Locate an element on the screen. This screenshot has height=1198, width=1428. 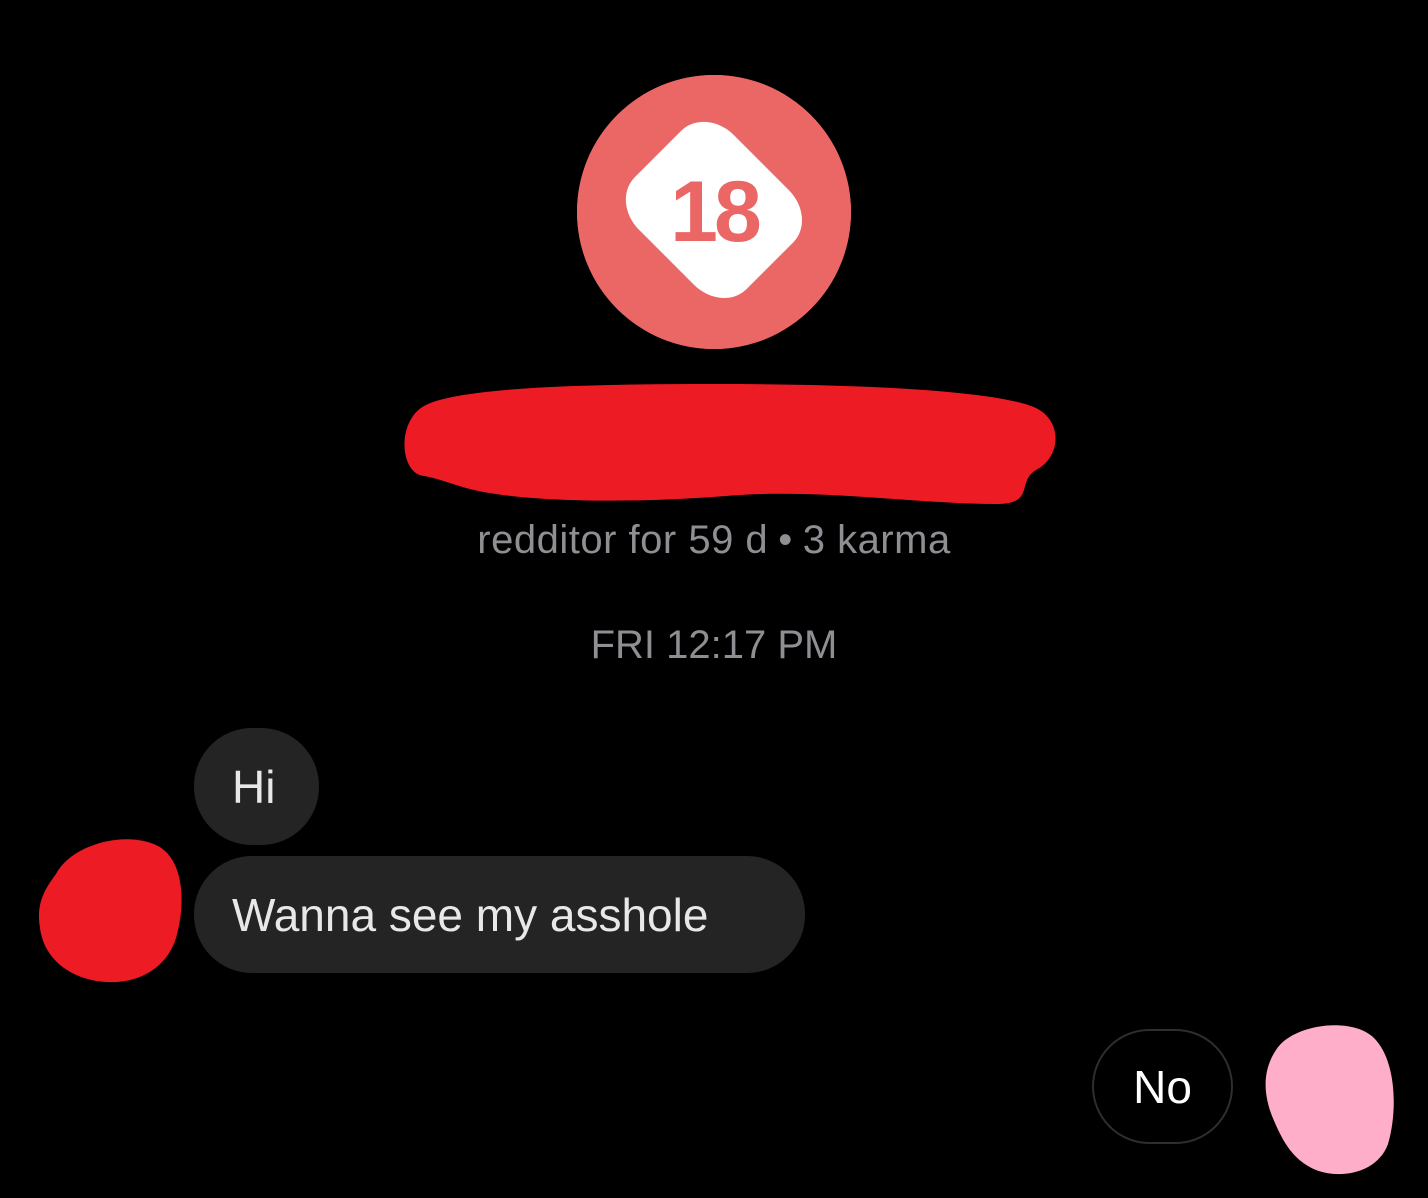
profile-meta: redditor for 59 d • 3 karma is located at coordinates (714, 540).